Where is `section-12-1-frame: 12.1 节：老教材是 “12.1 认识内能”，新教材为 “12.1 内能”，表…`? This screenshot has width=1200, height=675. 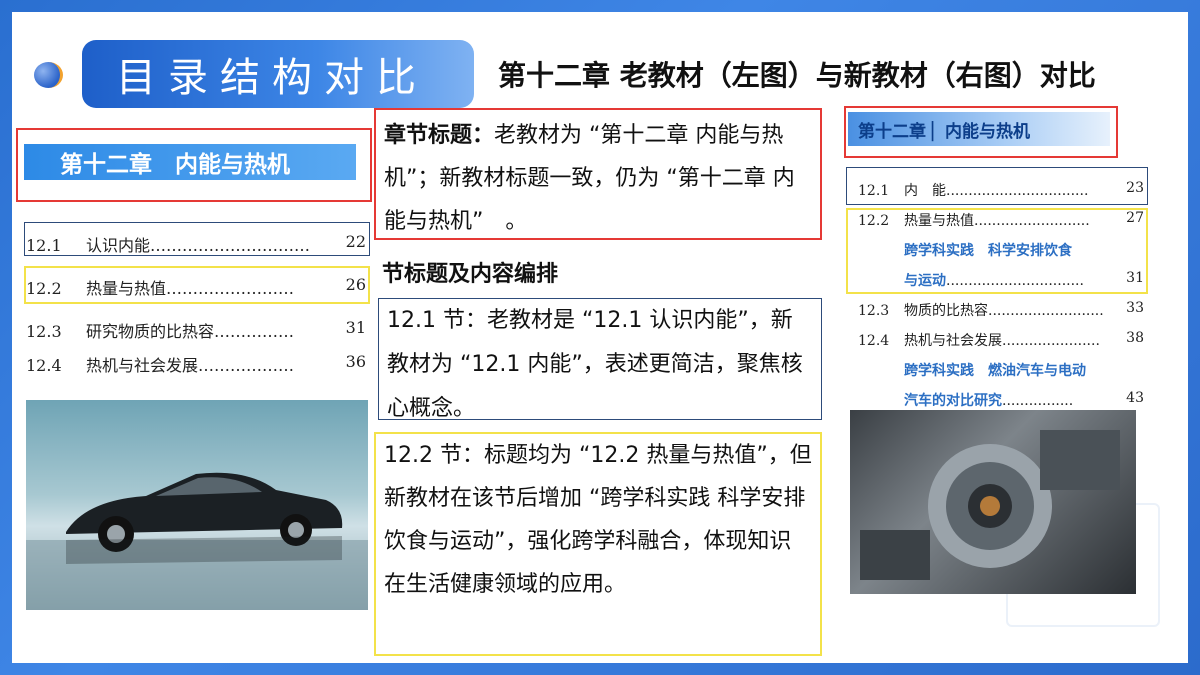 section-12-1-frame: 12.1 节：老教材是 “12.1 认识内能”，新教材为 “12.1 内能”，表… is located at coordinates (600, 359).